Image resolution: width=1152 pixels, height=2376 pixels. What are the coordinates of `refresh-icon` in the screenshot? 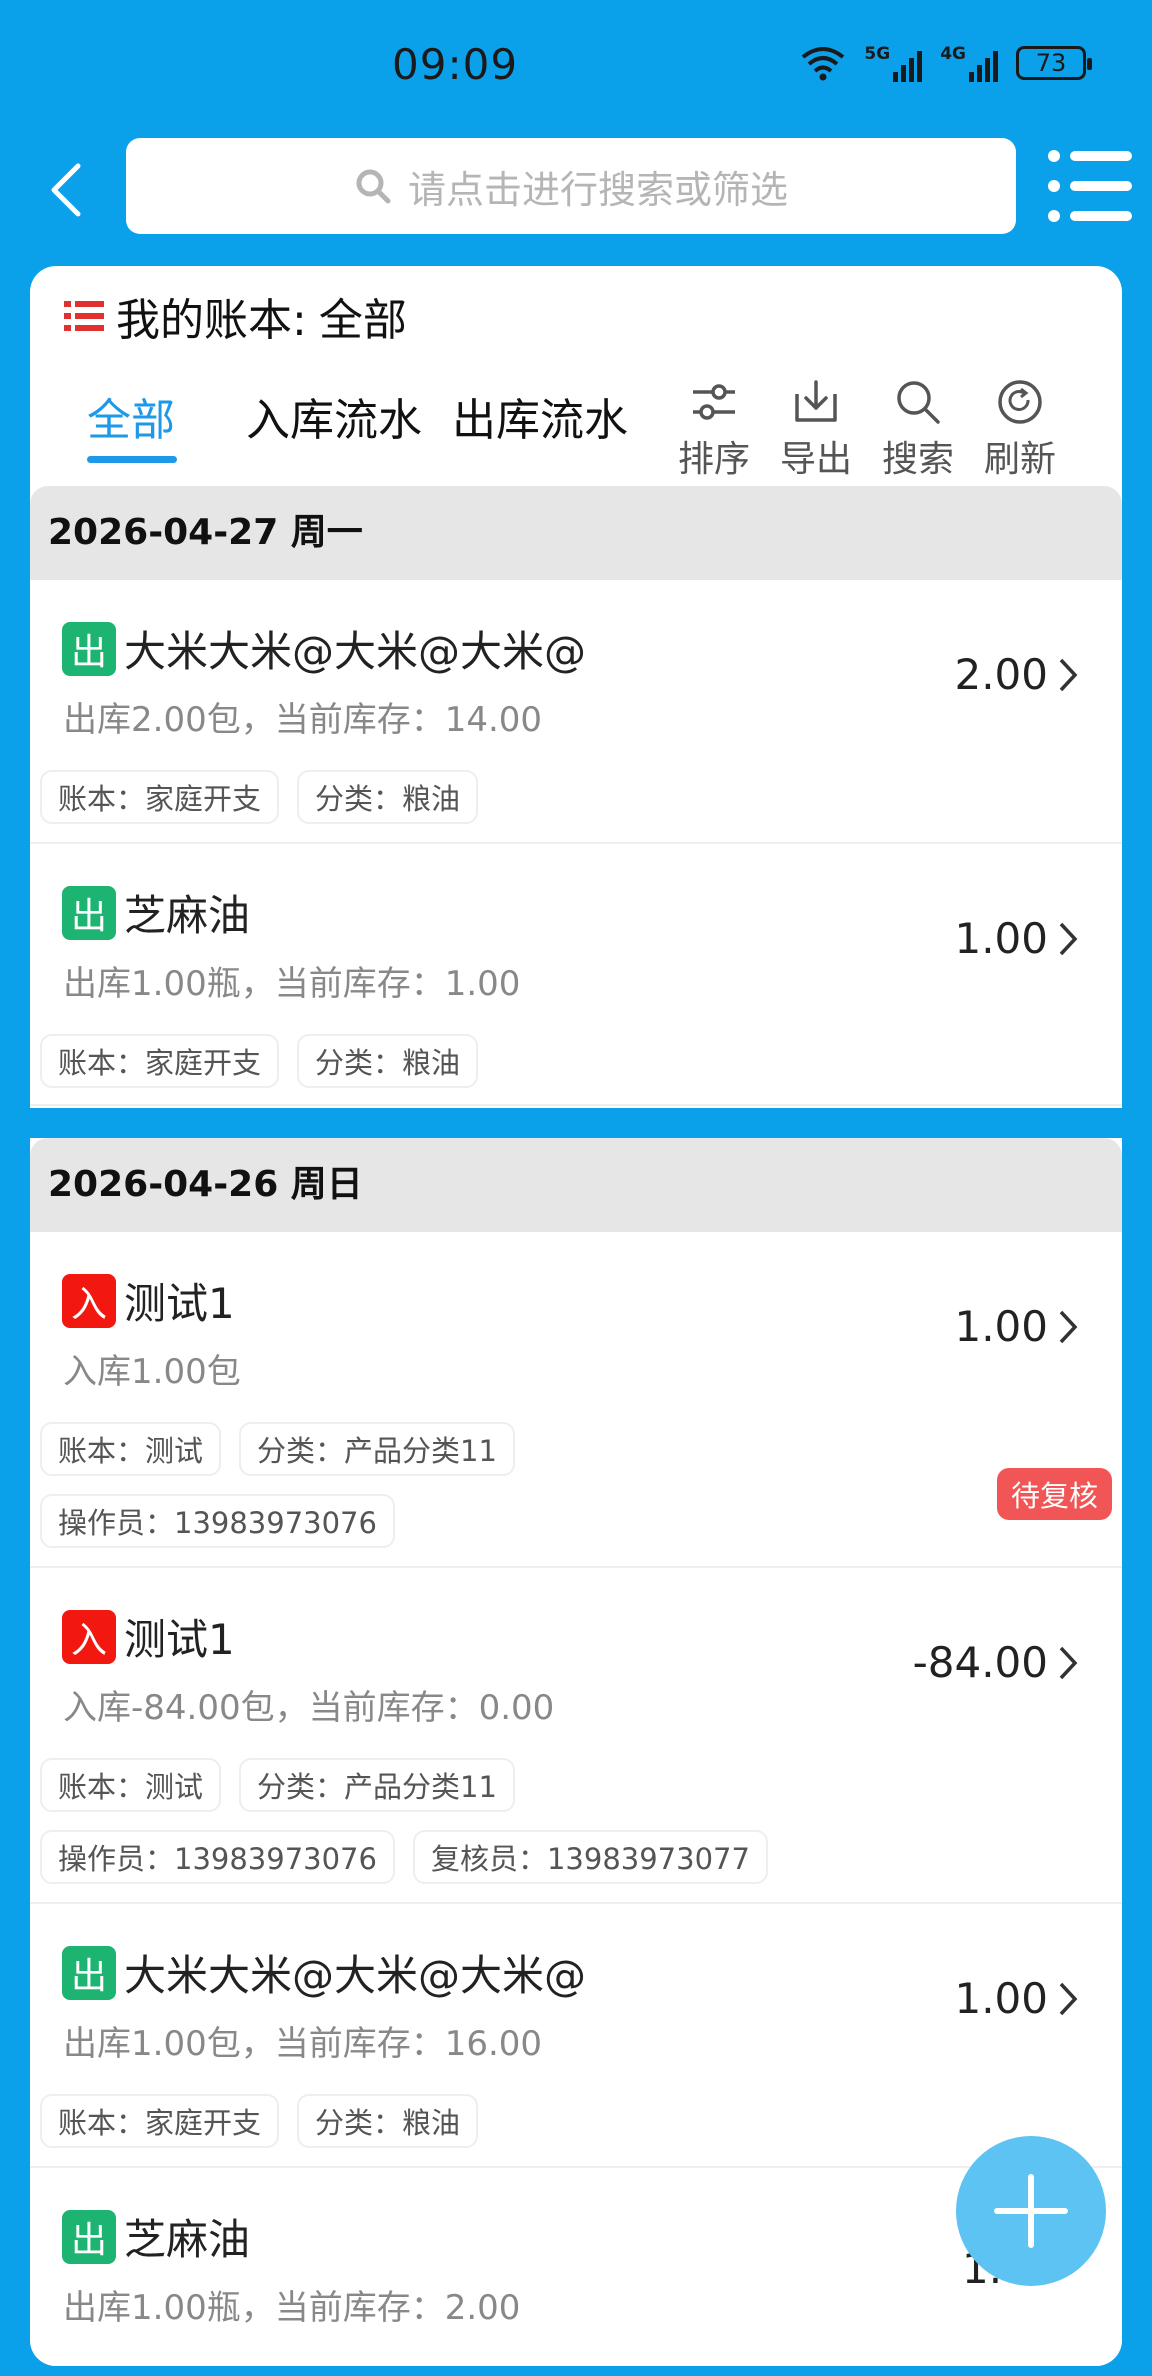 It's located at (1020, 402).